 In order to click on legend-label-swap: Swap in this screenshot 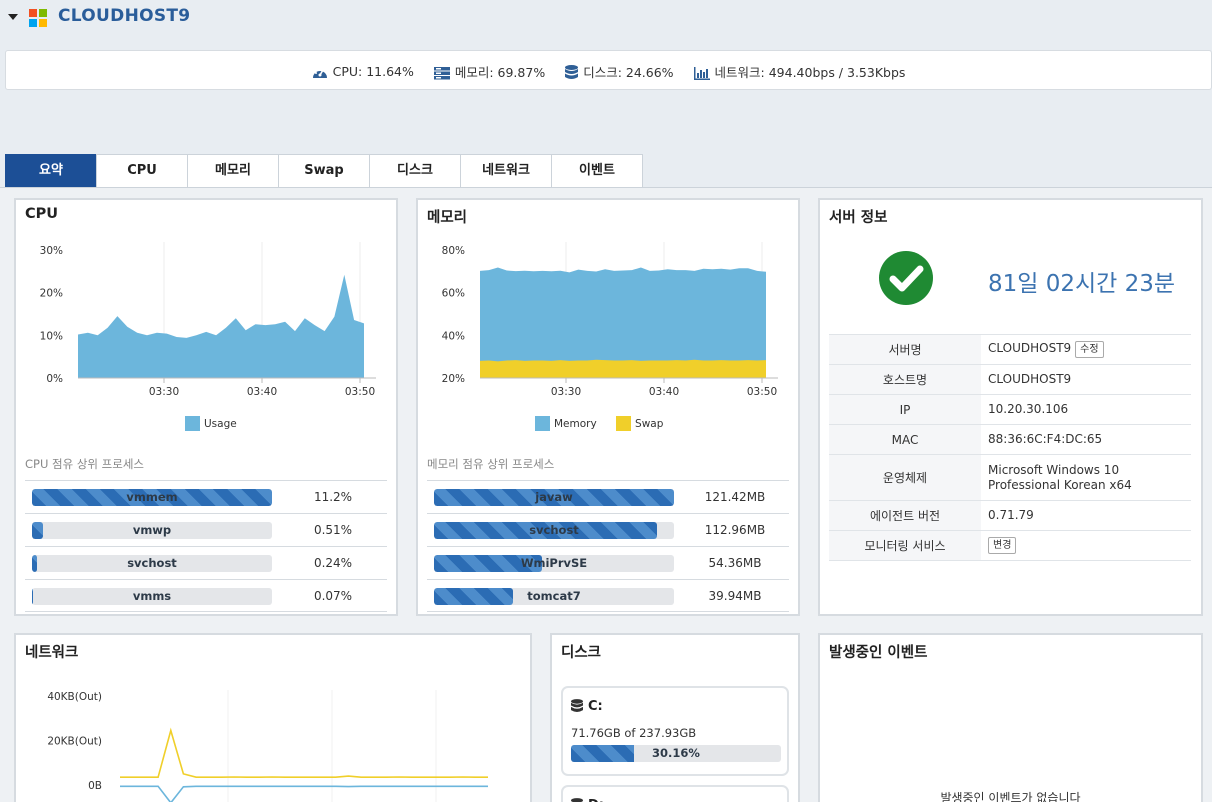, I will do `click(649, 424)`.